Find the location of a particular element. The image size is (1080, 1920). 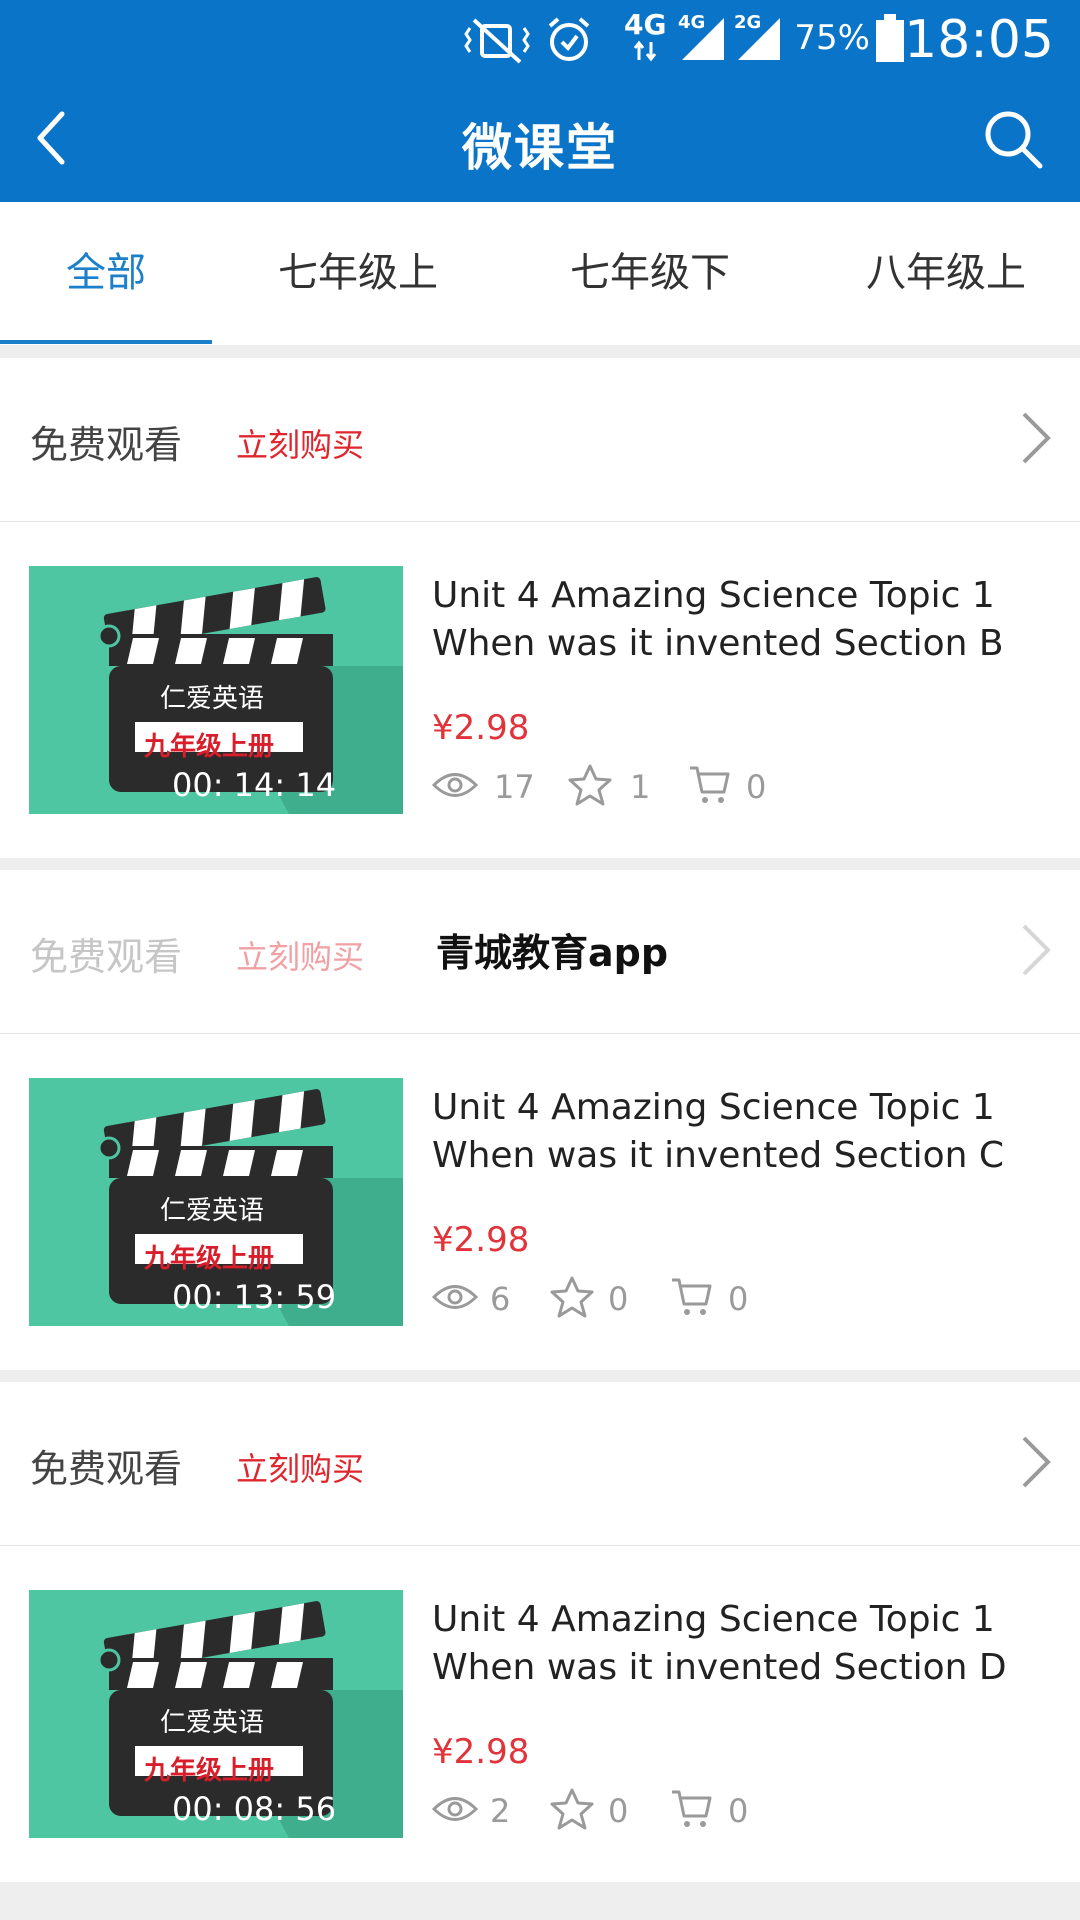

tab-grade7-first: 七年级上 is located at coordinates (358, 273).